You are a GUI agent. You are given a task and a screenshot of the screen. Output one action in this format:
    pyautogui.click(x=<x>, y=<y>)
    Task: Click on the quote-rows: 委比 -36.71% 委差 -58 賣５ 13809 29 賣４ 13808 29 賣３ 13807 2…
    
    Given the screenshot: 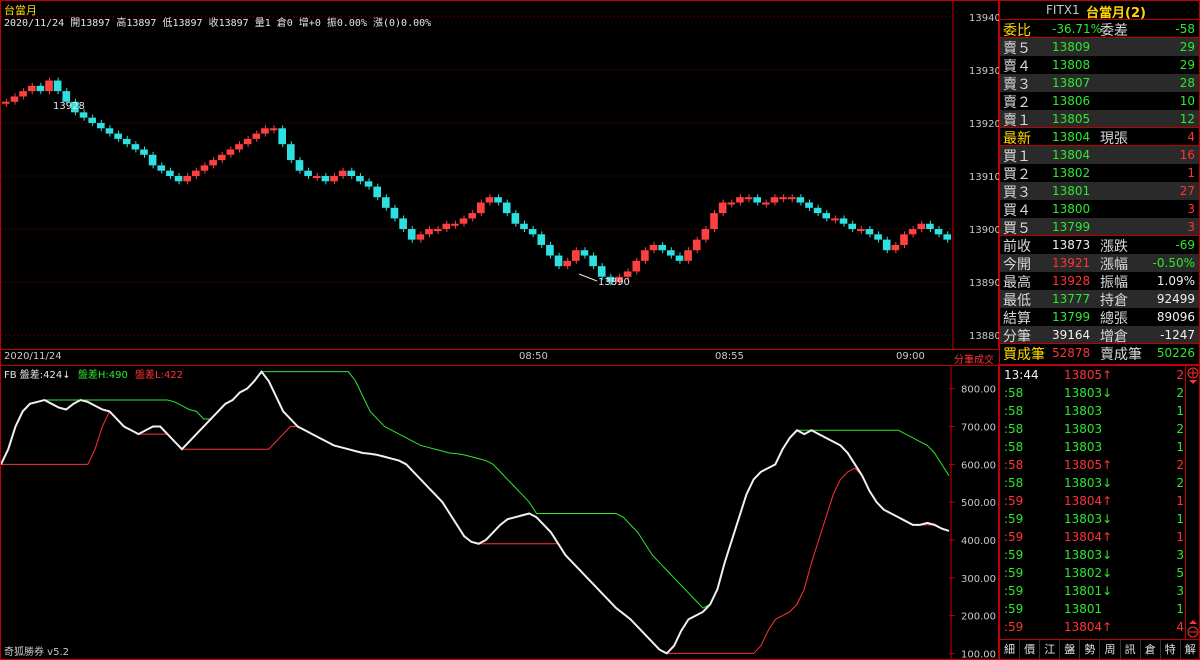 What is the action you would take?
    pyautogui.click(x=1099, y=191)
    